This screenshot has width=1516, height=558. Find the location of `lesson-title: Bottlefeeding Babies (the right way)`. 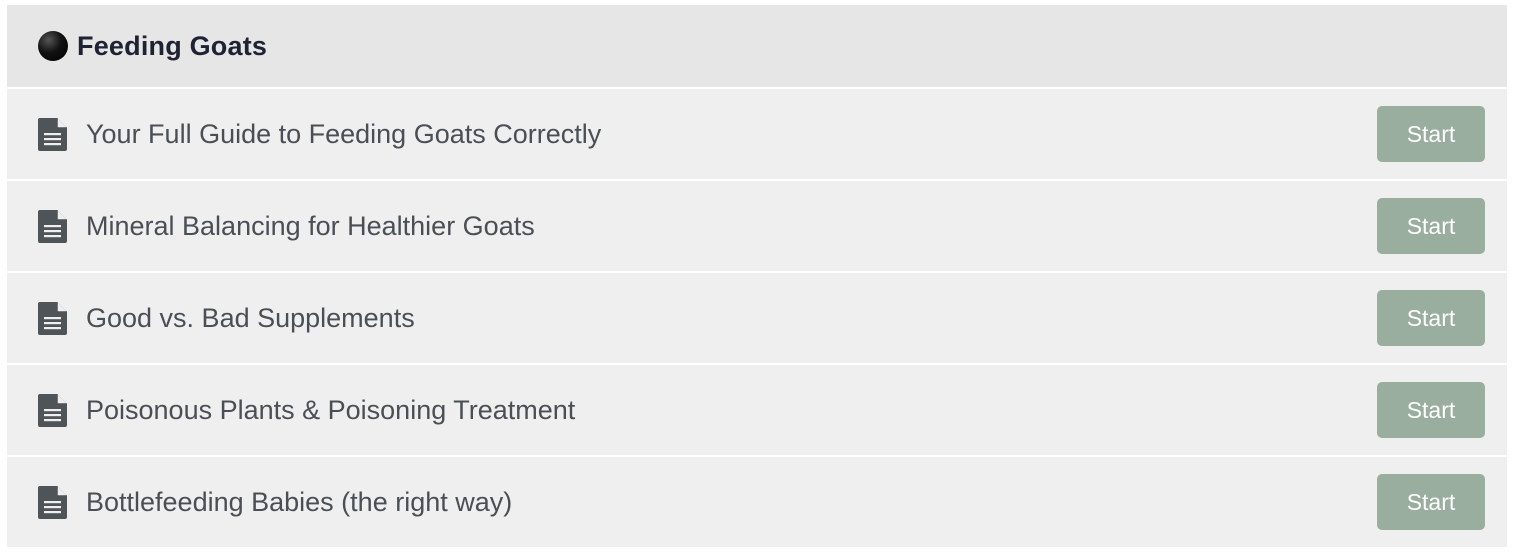

lesson-title: Bottlefeeding Babies (the right way) is located at coordinates (299, 501).